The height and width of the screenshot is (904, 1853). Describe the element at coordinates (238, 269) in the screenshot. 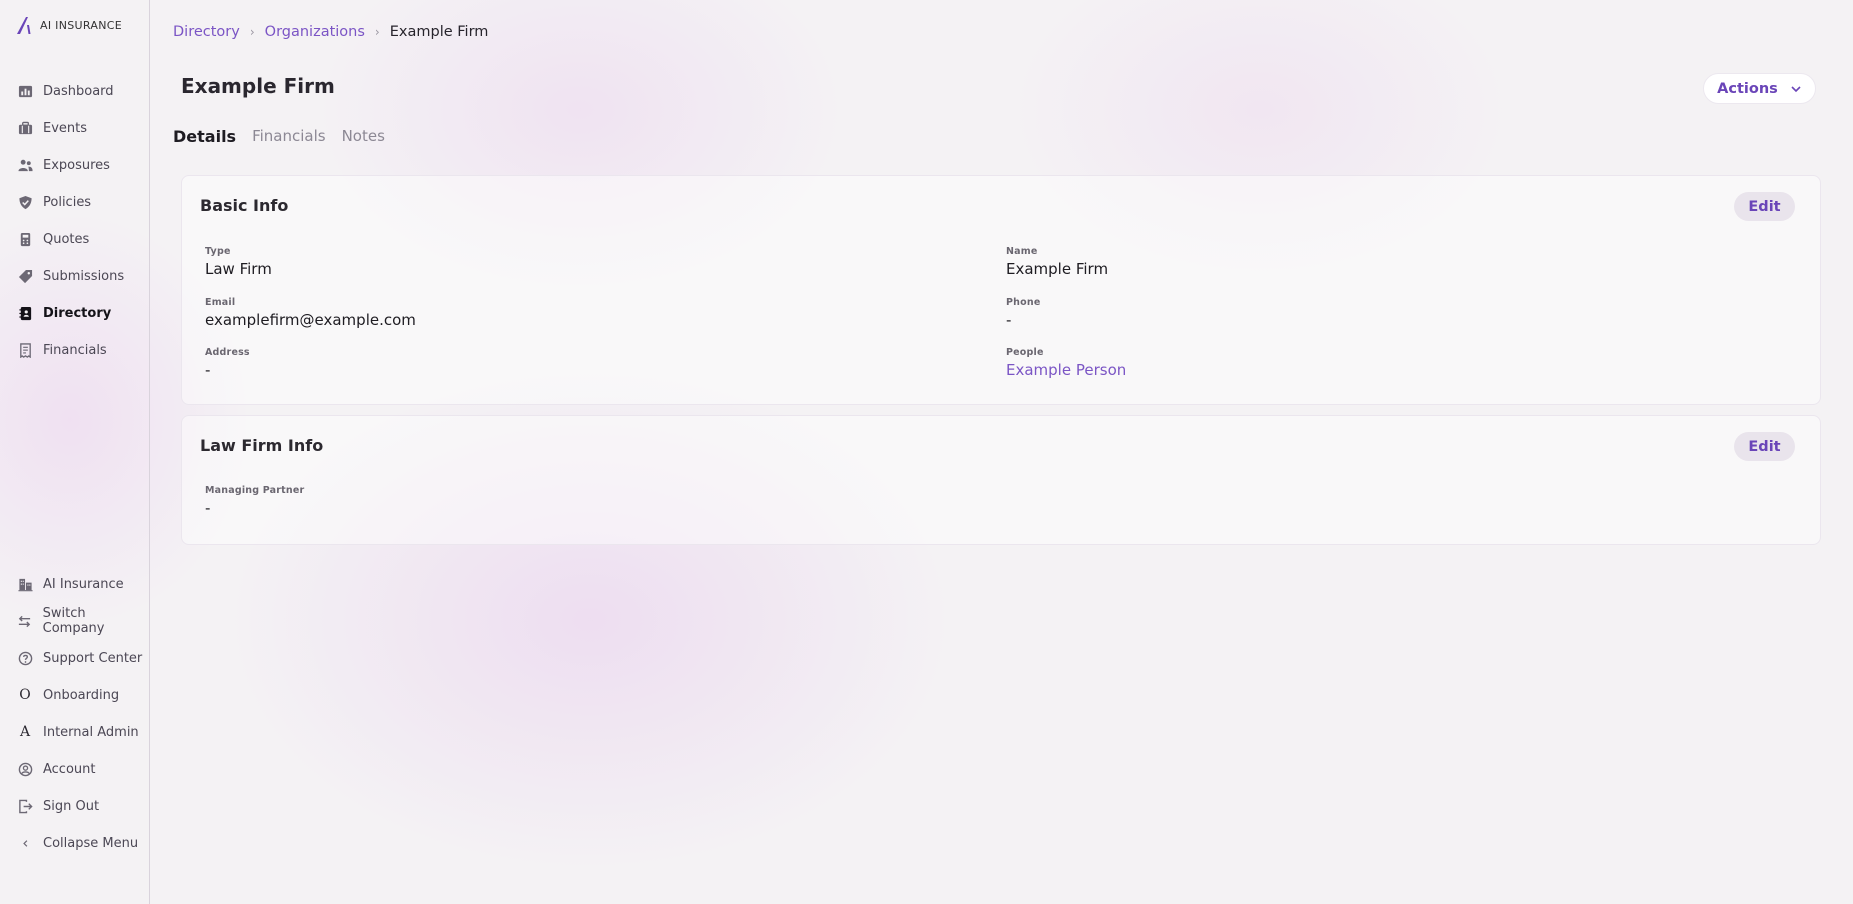

I see `field-value: Law Firm` at that location.